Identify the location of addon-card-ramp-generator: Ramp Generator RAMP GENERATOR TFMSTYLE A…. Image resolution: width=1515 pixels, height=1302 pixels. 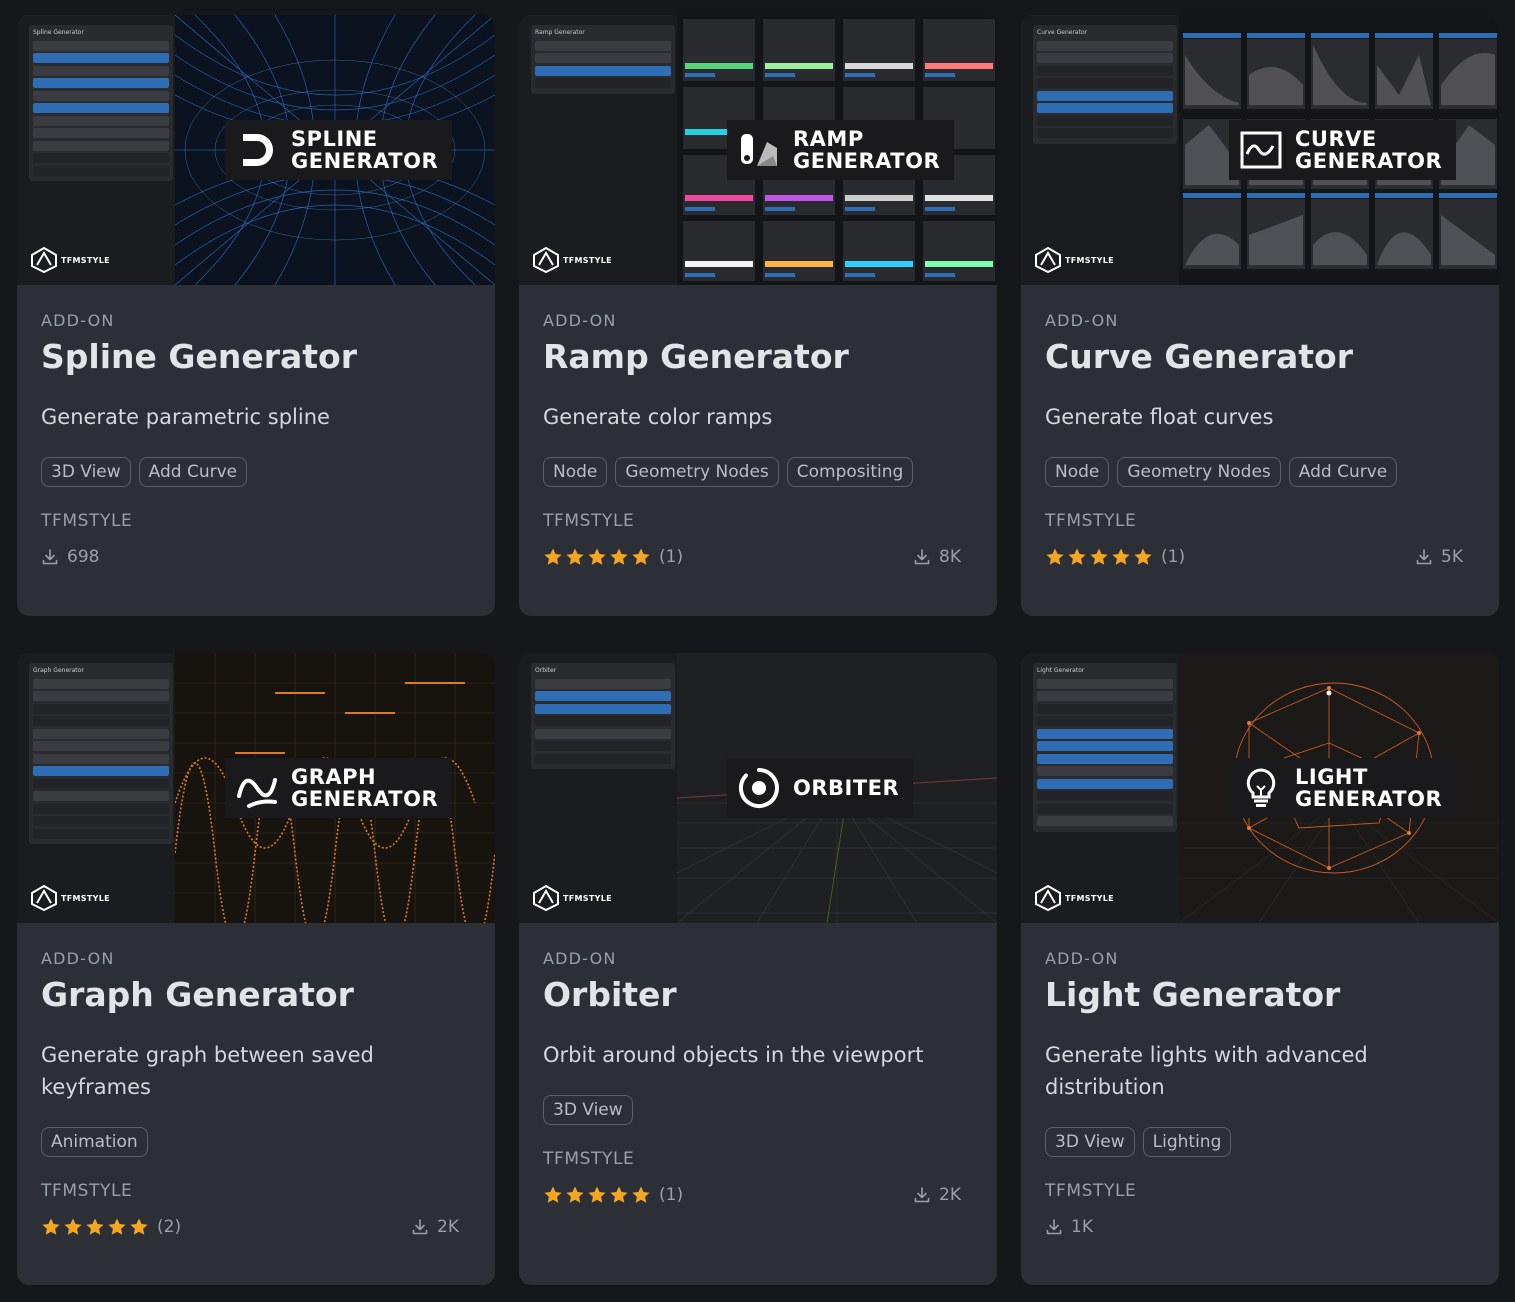
(758, 315).